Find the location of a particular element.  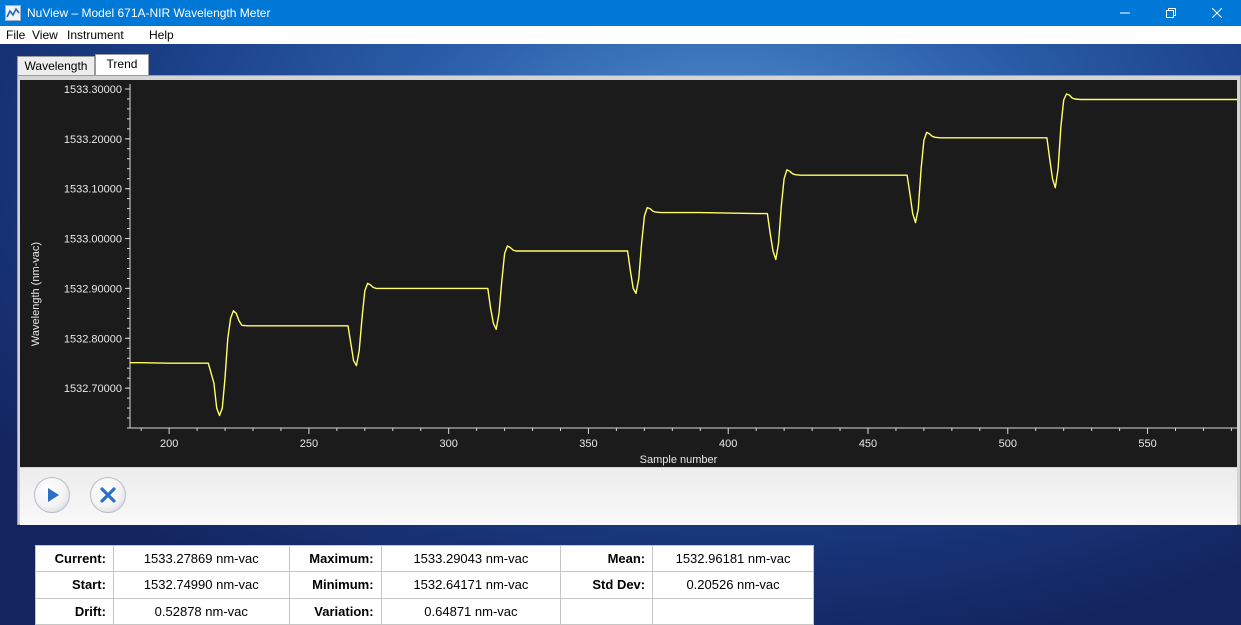

minimize-button is located at coordinates (1125, 13).